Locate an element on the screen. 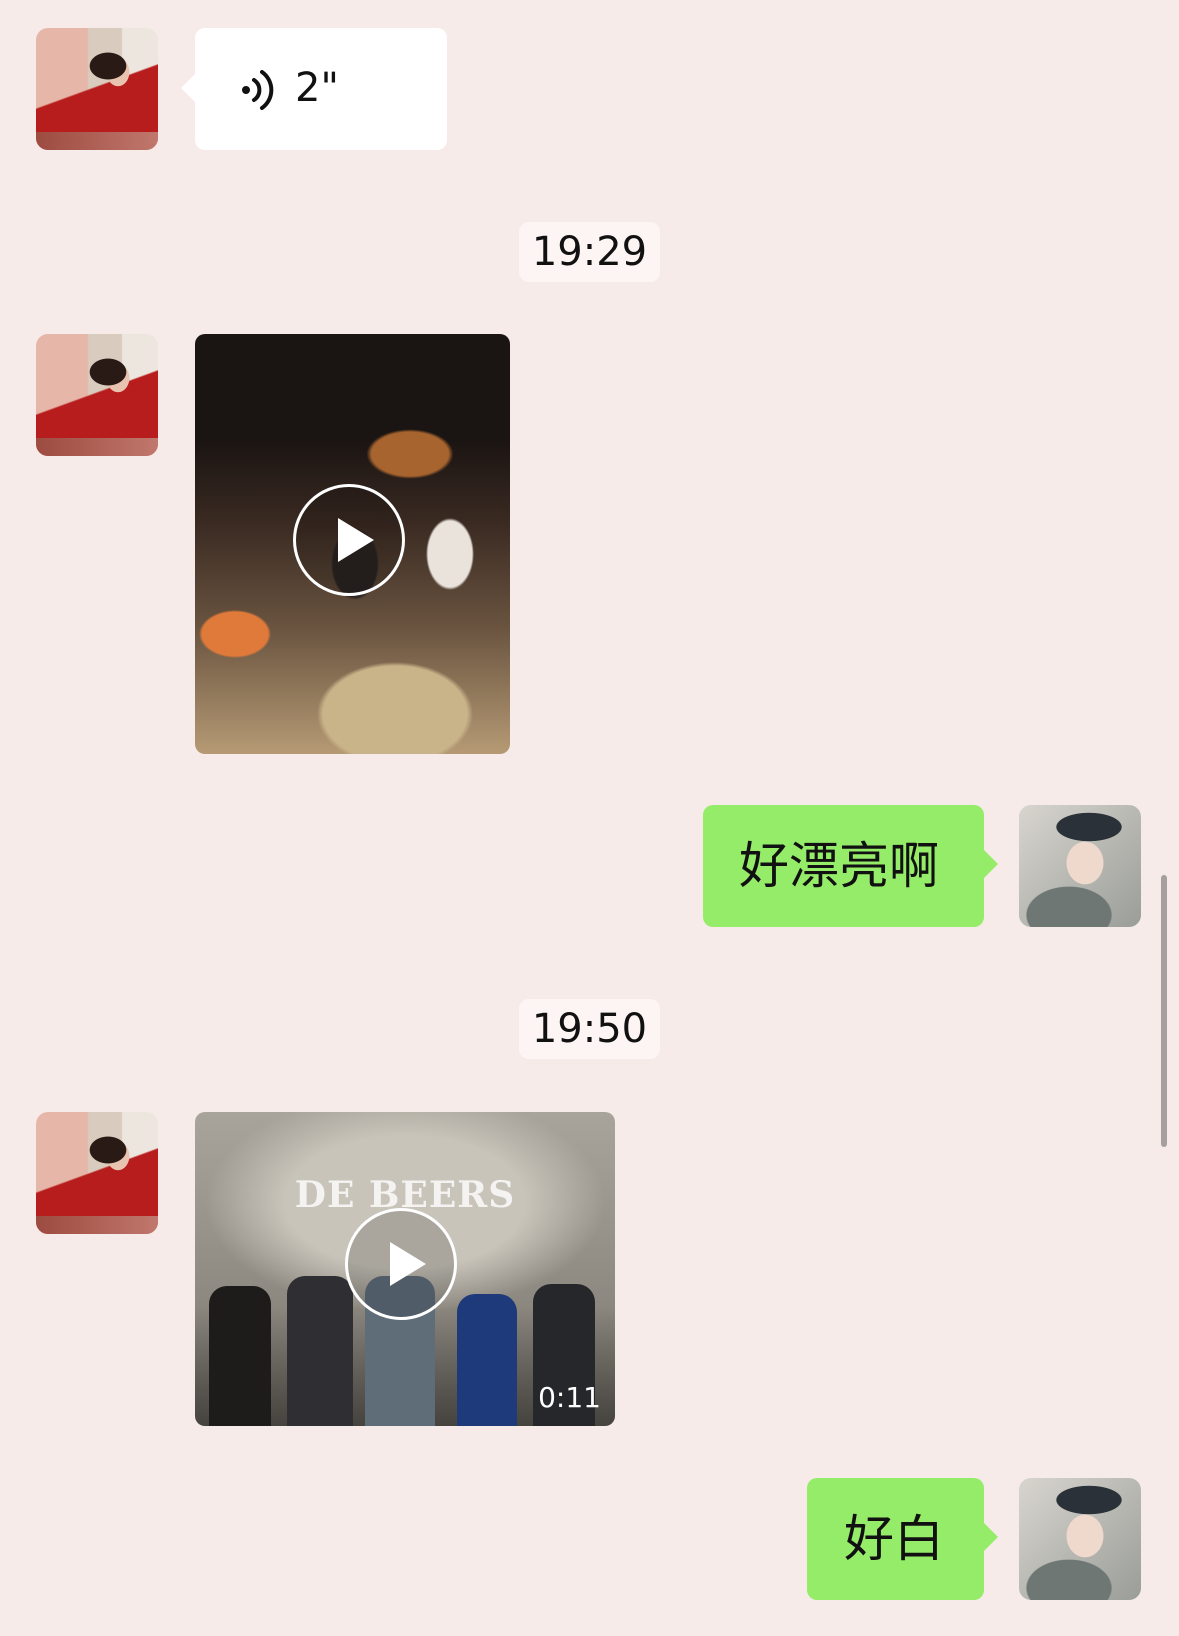 This screenshot has height=1636, width=1179. outgoing-message-bubble: 好白 is located at coordinates (902, 1539).